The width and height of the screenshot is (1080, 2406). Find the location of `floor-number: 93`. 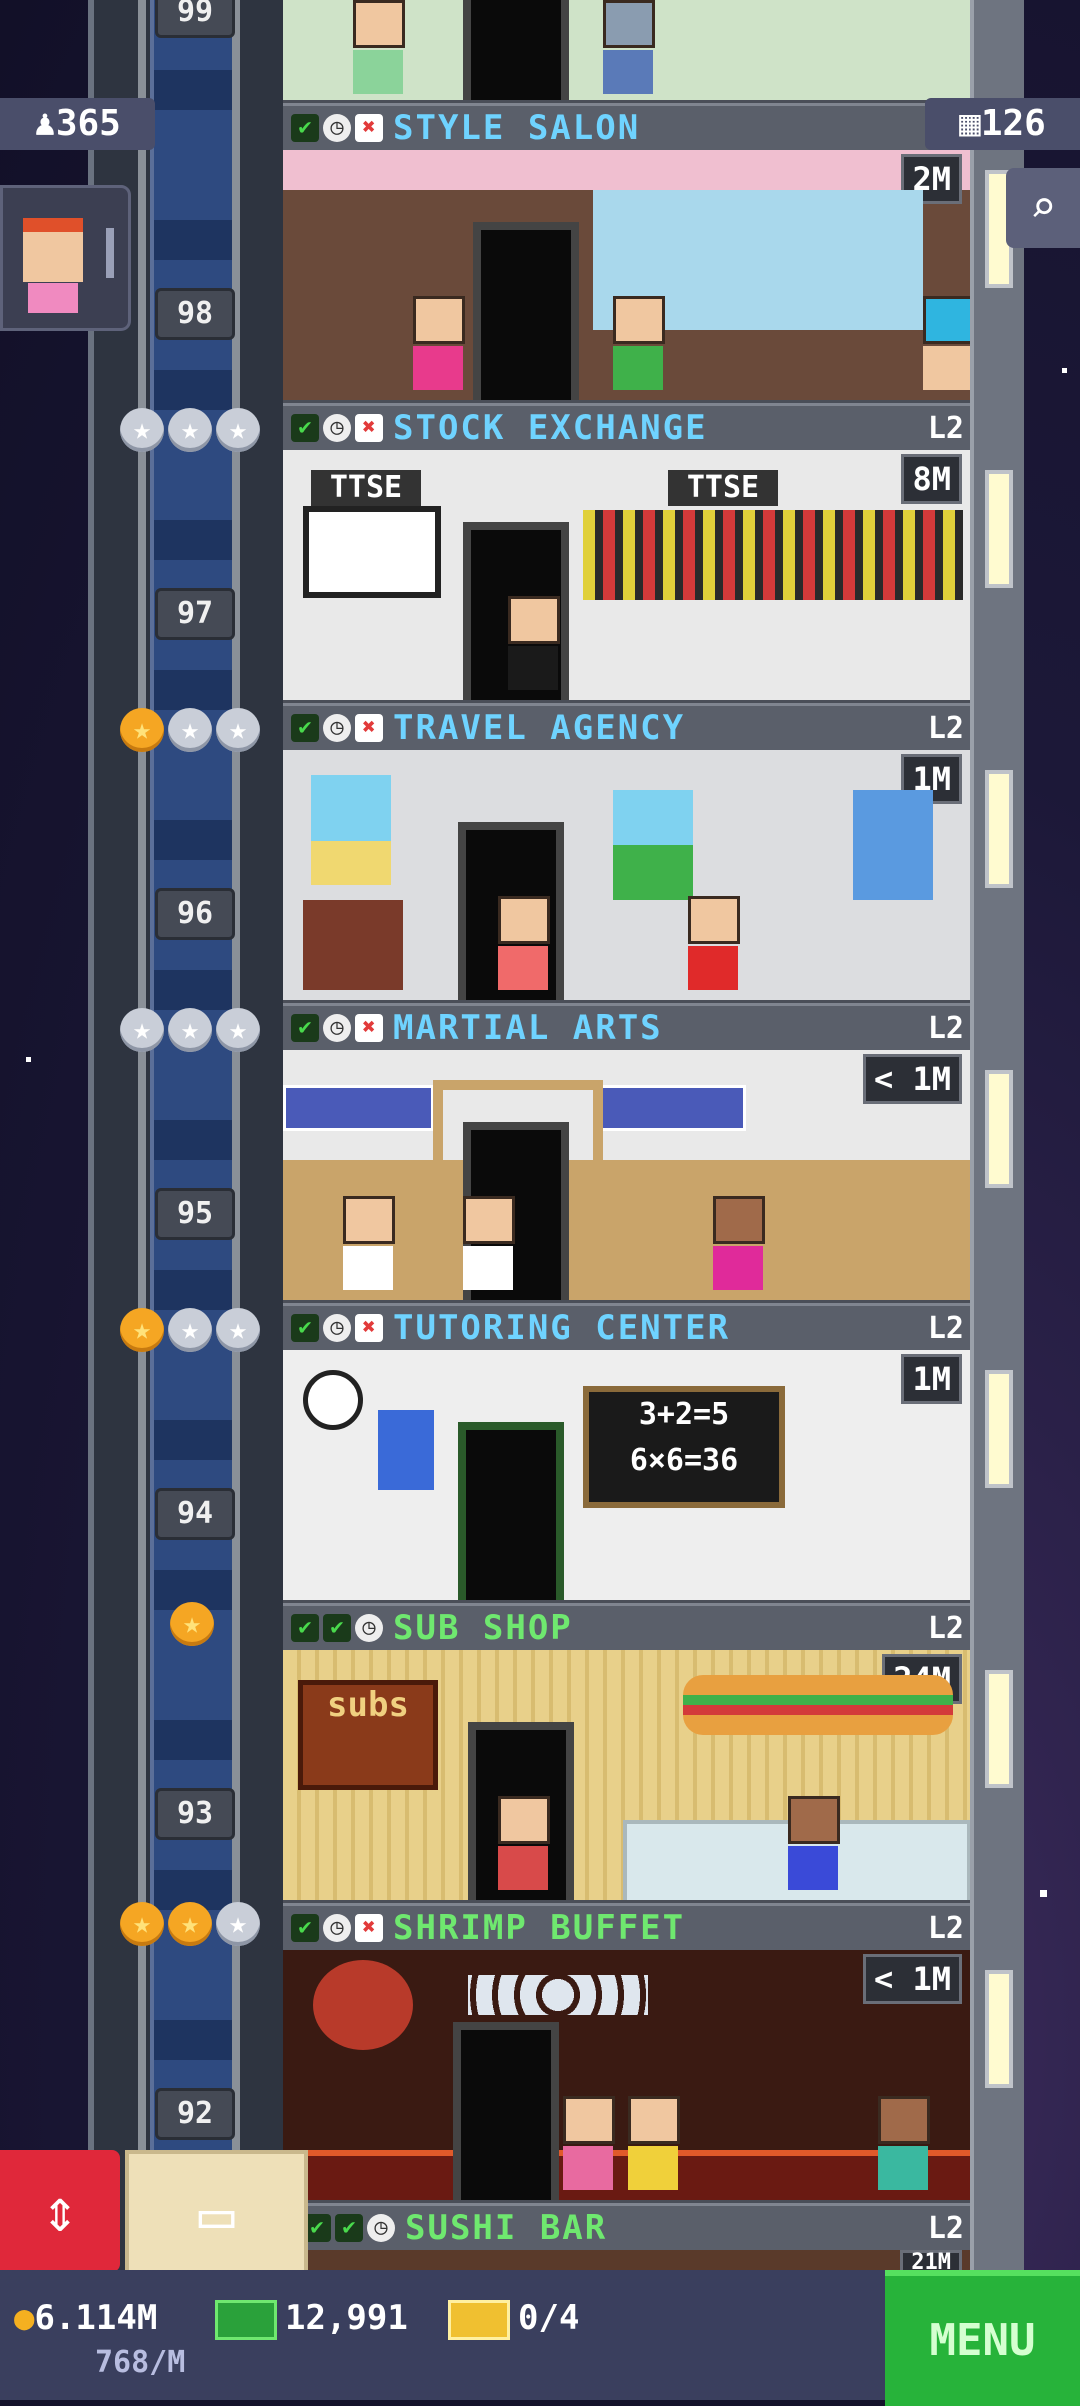

floor-number: 93 is located at coordinates (195, 1814).